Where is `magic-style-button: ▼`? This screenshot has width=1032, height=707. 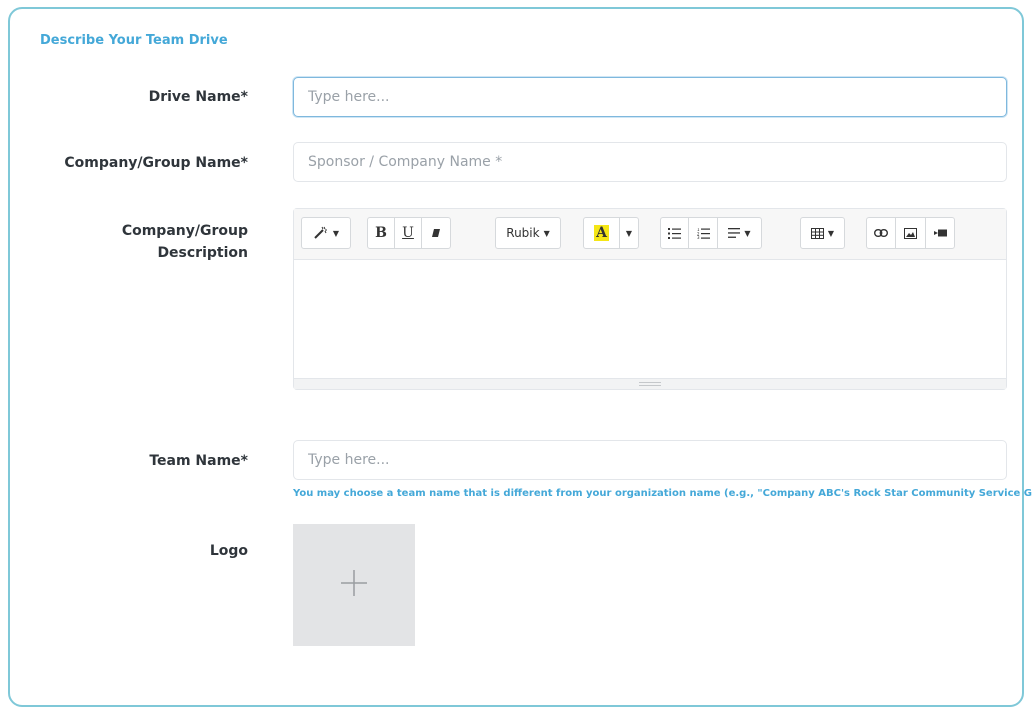
magic-style-button: ▼ is located at coordinates (326, 233).